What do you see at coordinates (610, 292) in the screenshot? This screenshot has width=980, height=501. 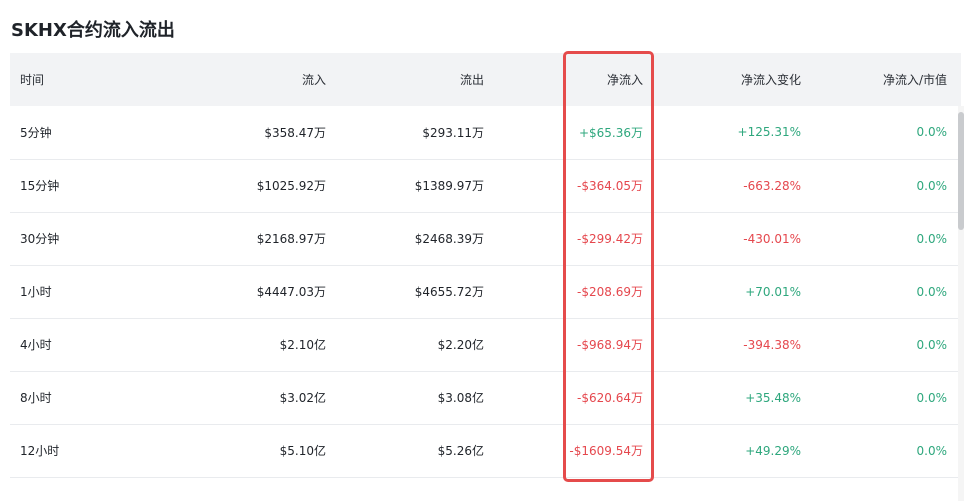 I see `cell-net-inflow: -$208.69万` at bounding box center [610, 292].